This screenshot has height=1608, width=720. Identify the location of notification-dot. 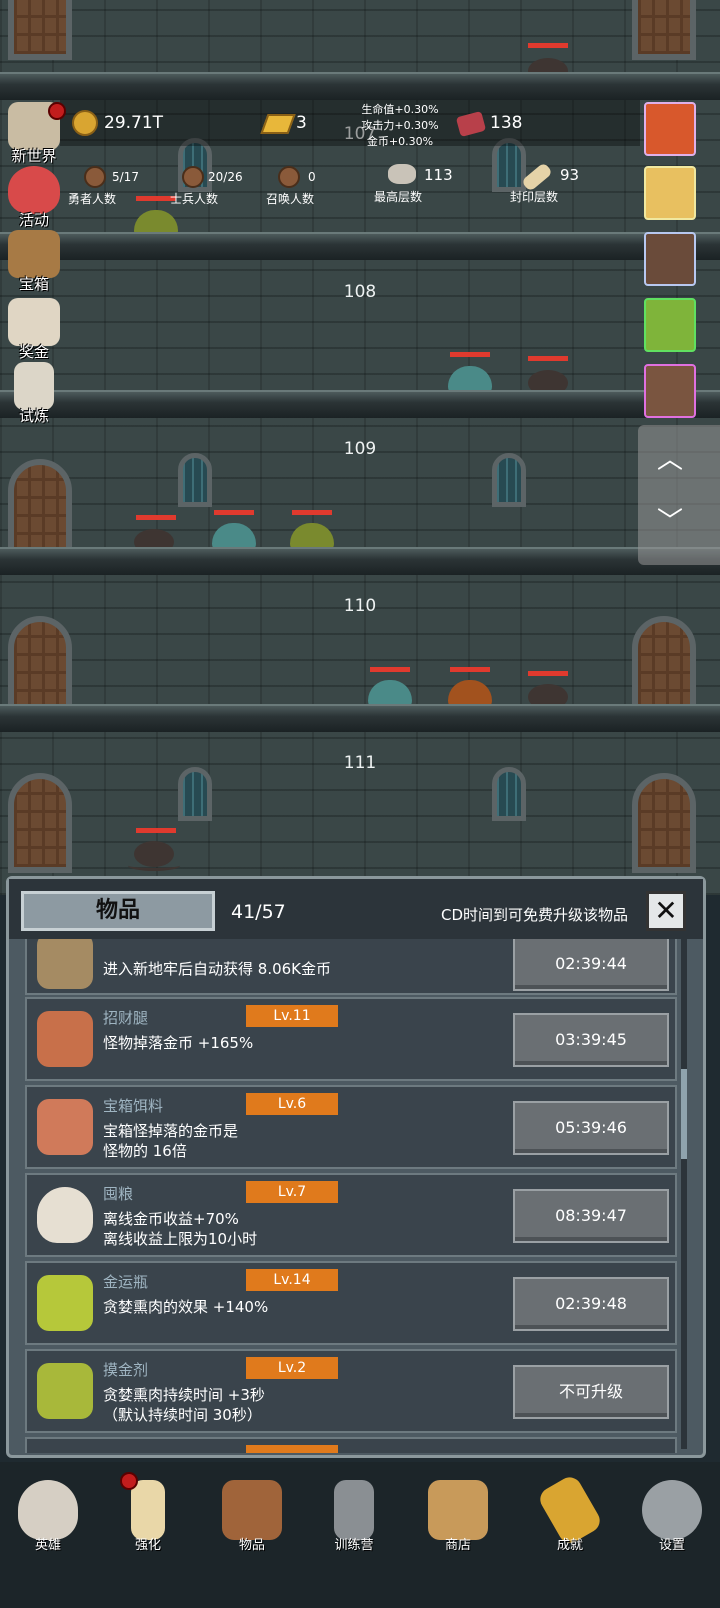
(57, 111).